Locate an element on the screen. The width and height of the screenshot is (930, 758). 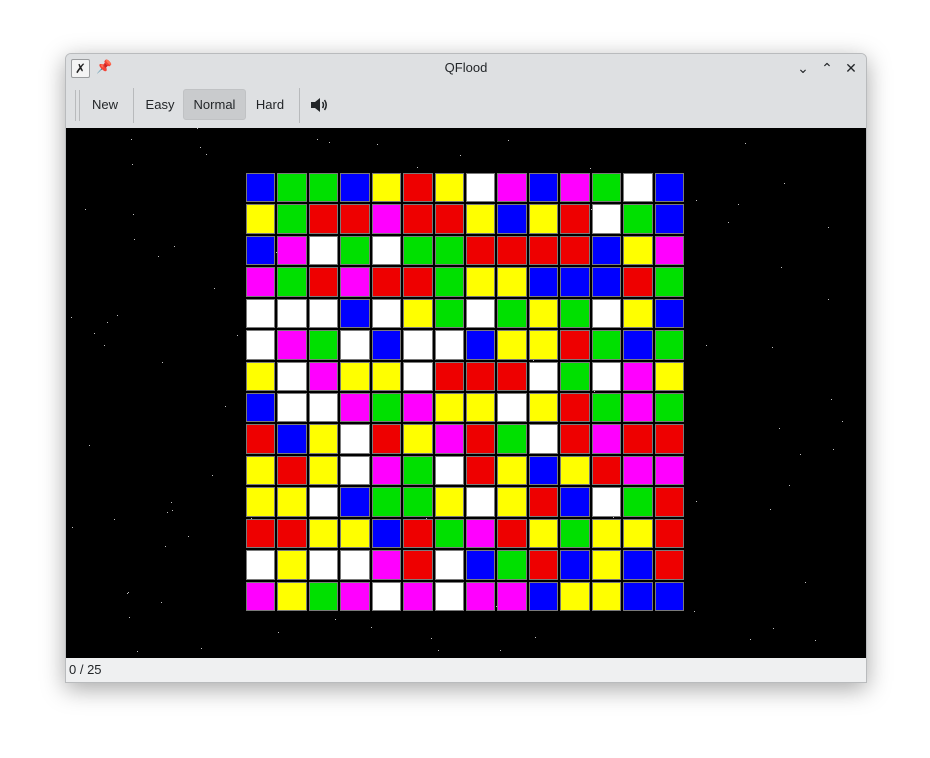
close-icon: ✕ is located at coordinates (851, 68).